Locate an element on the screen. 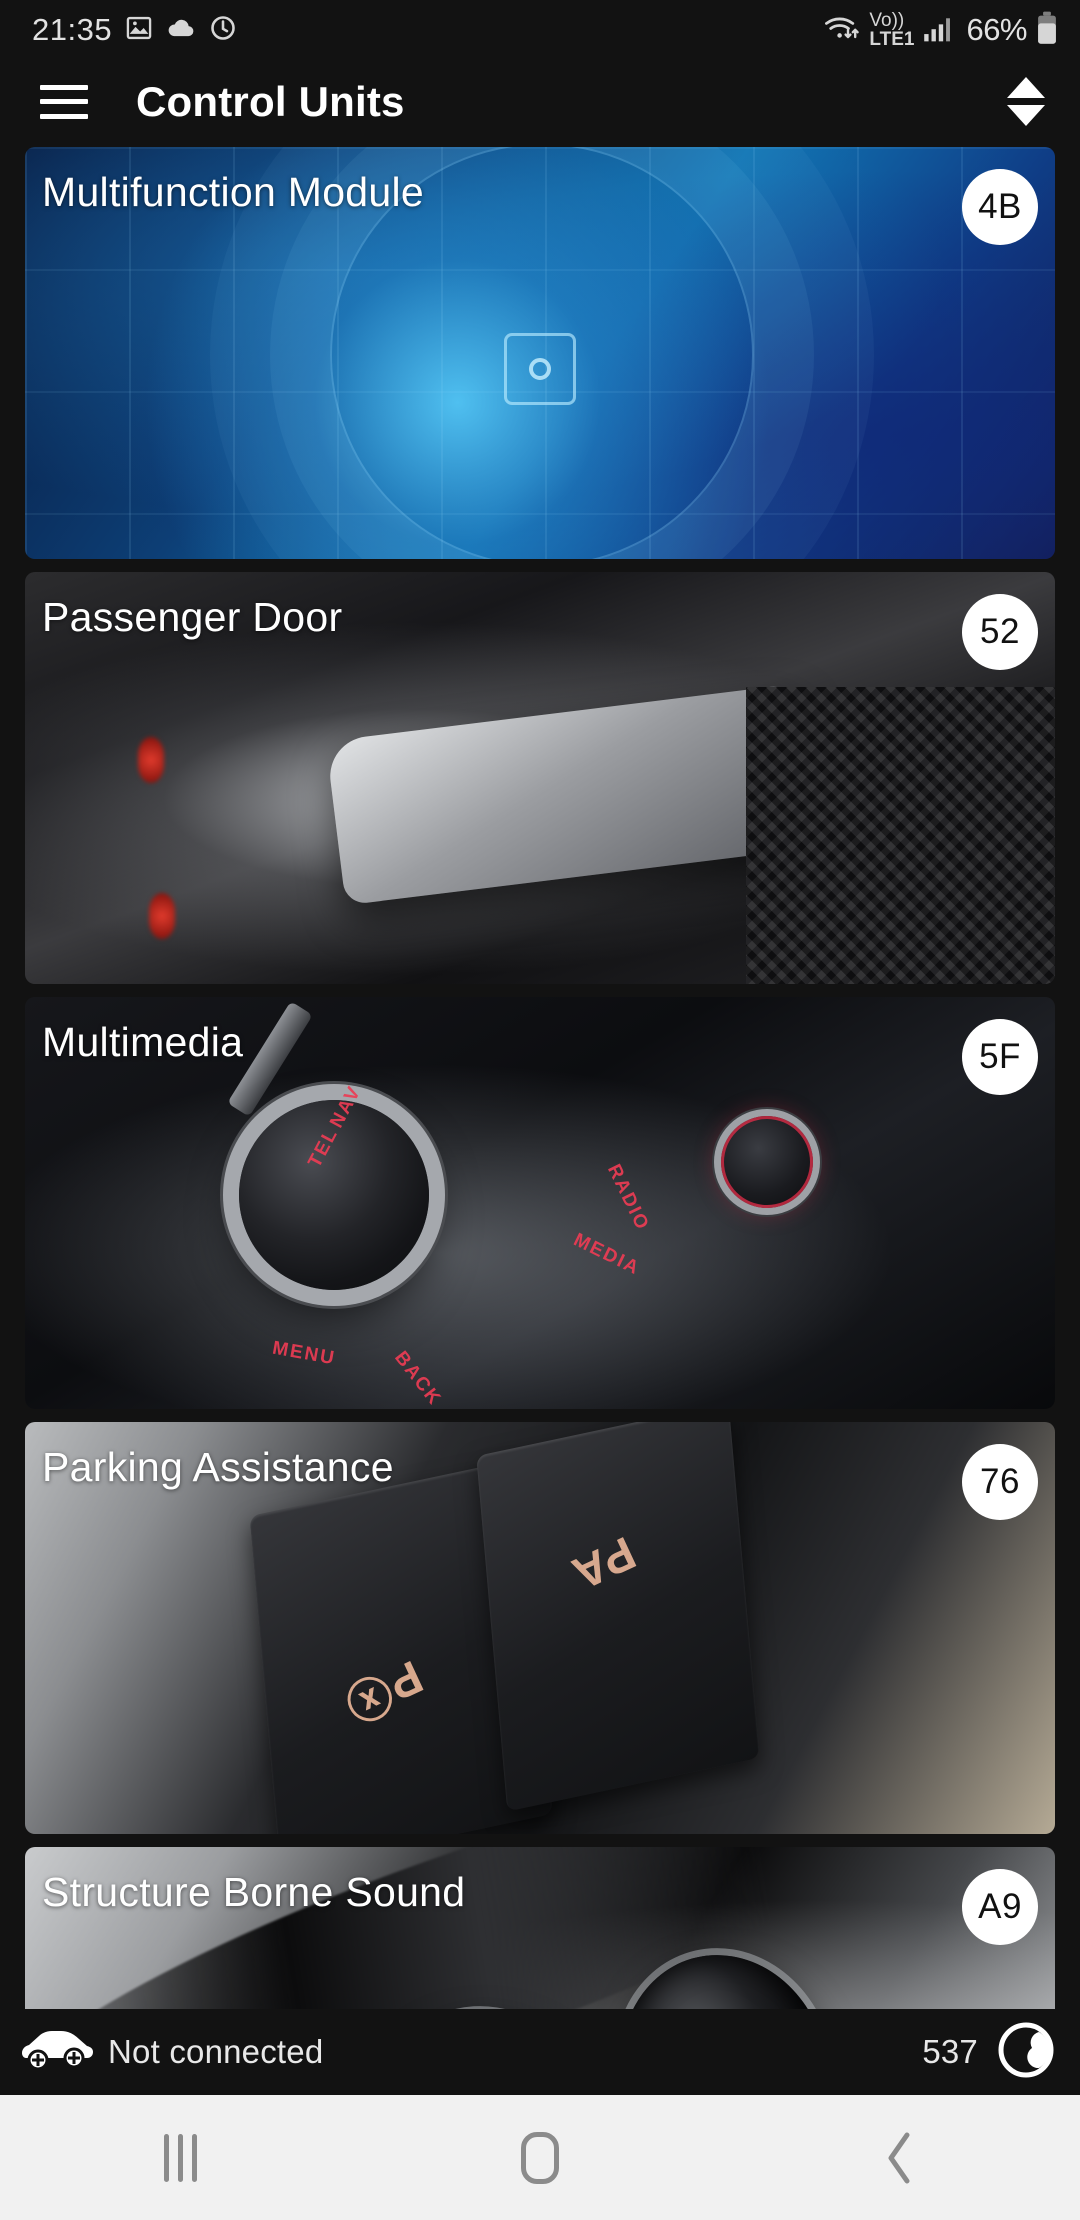 This screenshot has height=2220, width=1080. signal-bars-icon is located at coordinates (940, 30).